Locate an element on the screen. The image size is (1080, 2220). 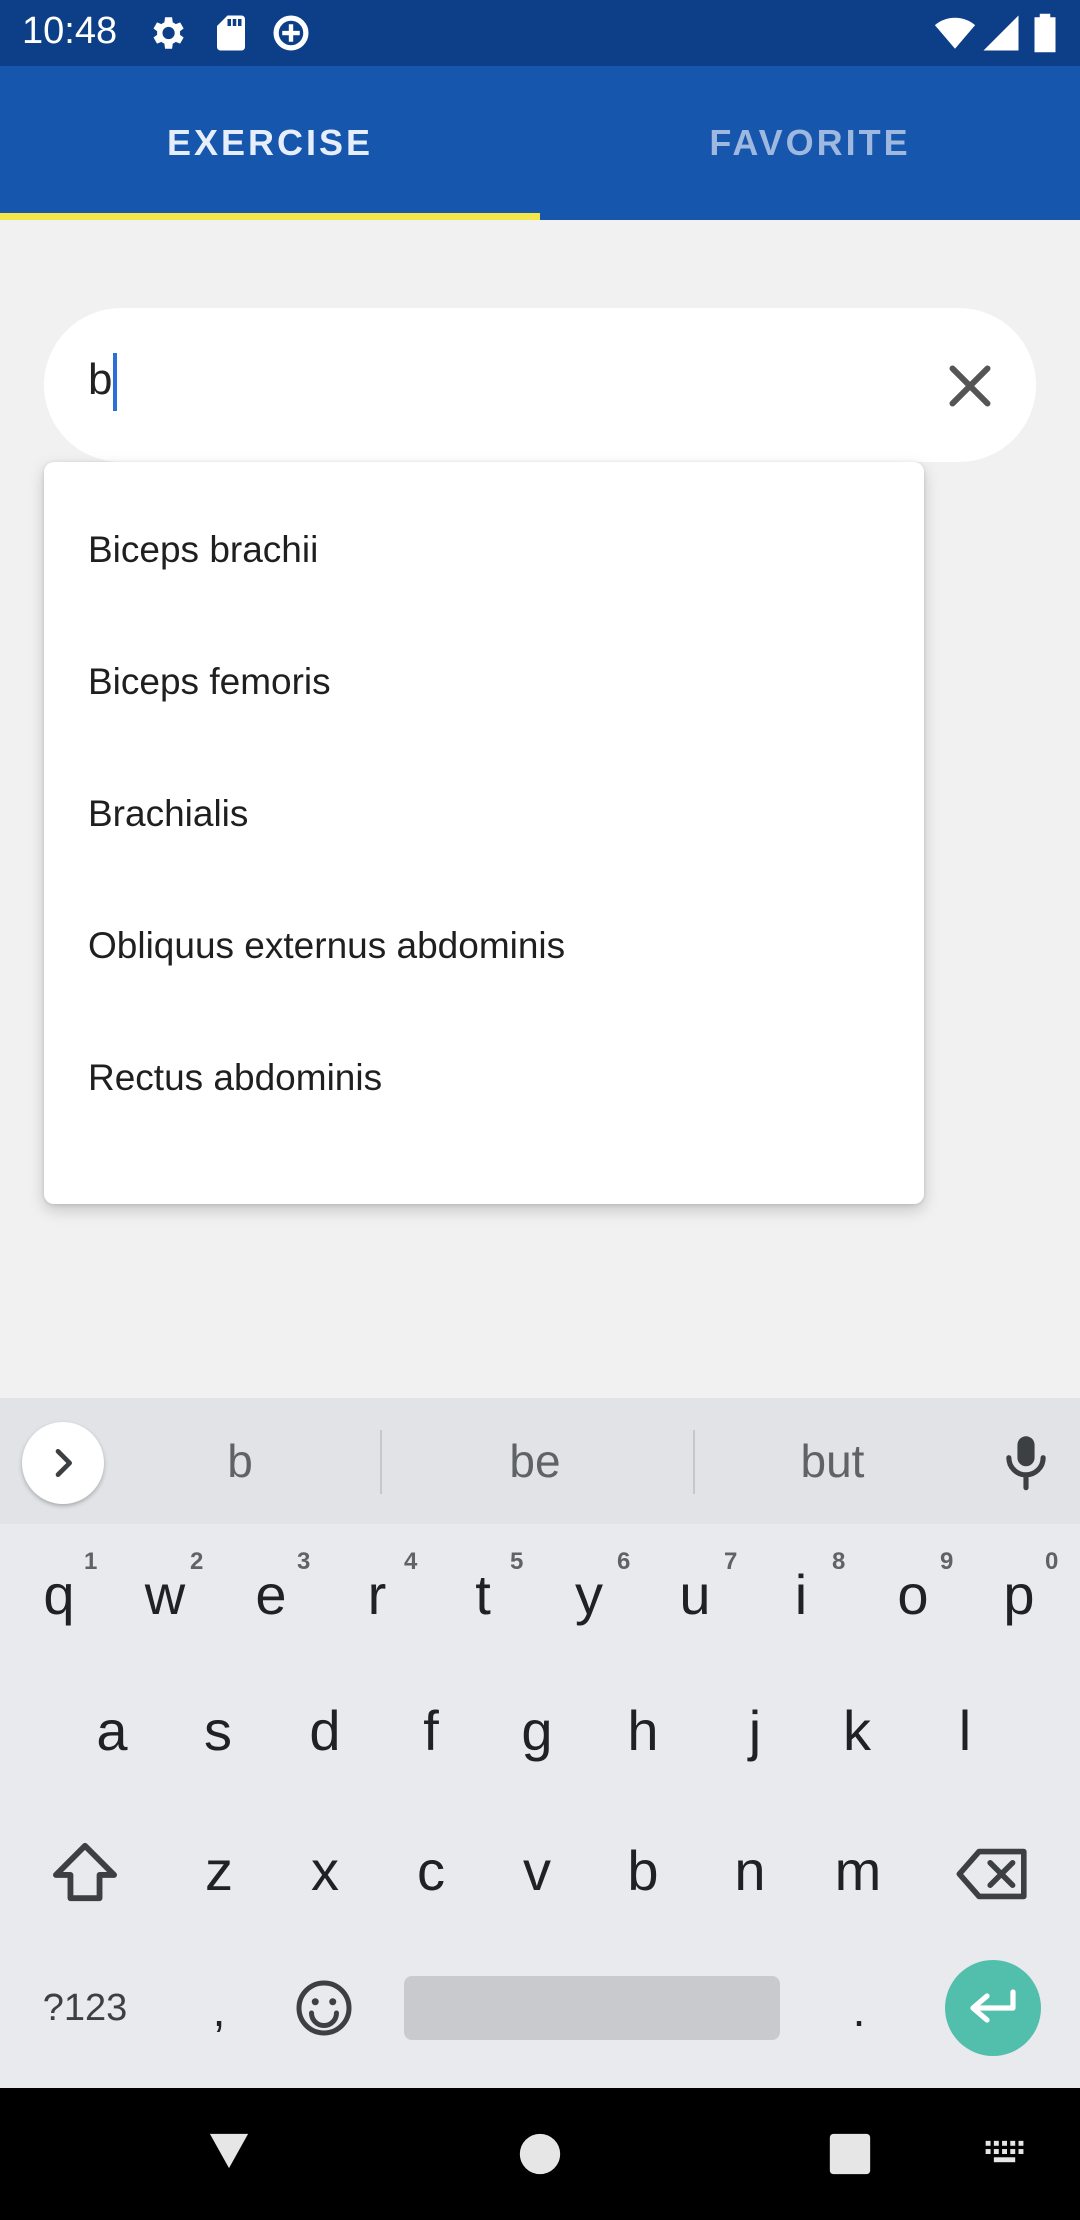
word-suggestion: b is located at coordinates (240, 1461).